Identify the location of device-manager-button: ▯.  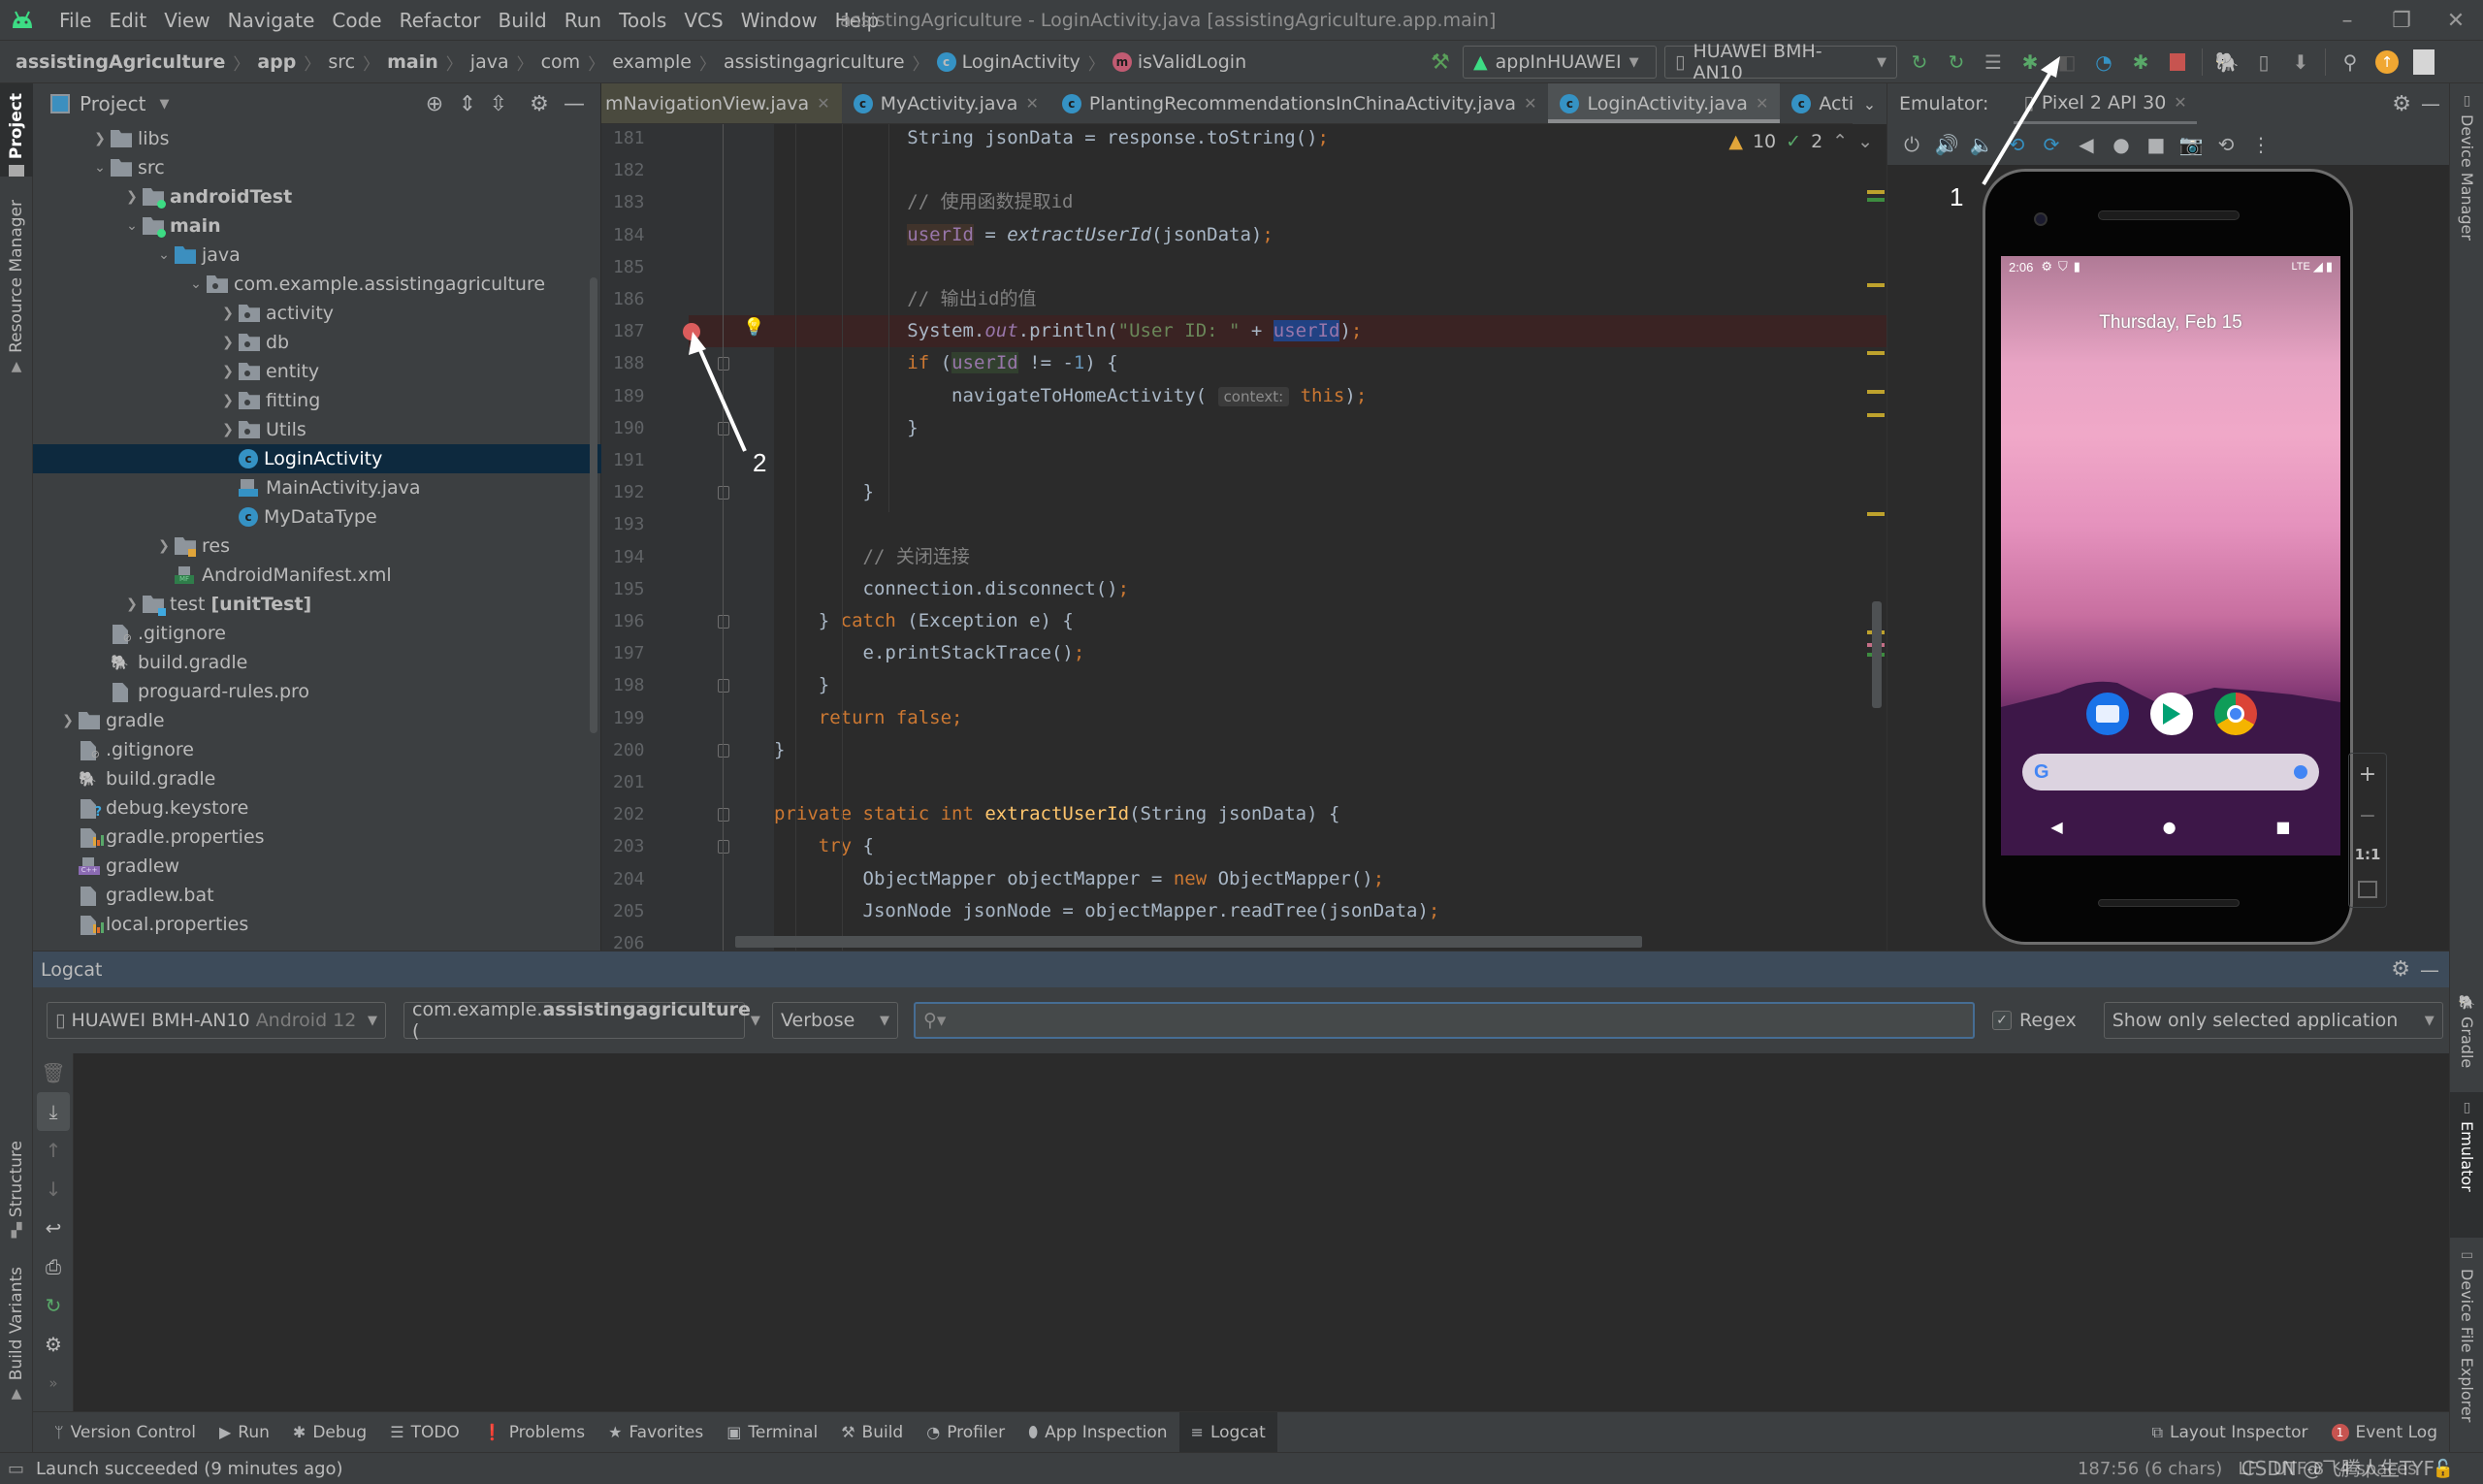
(2264, 62).